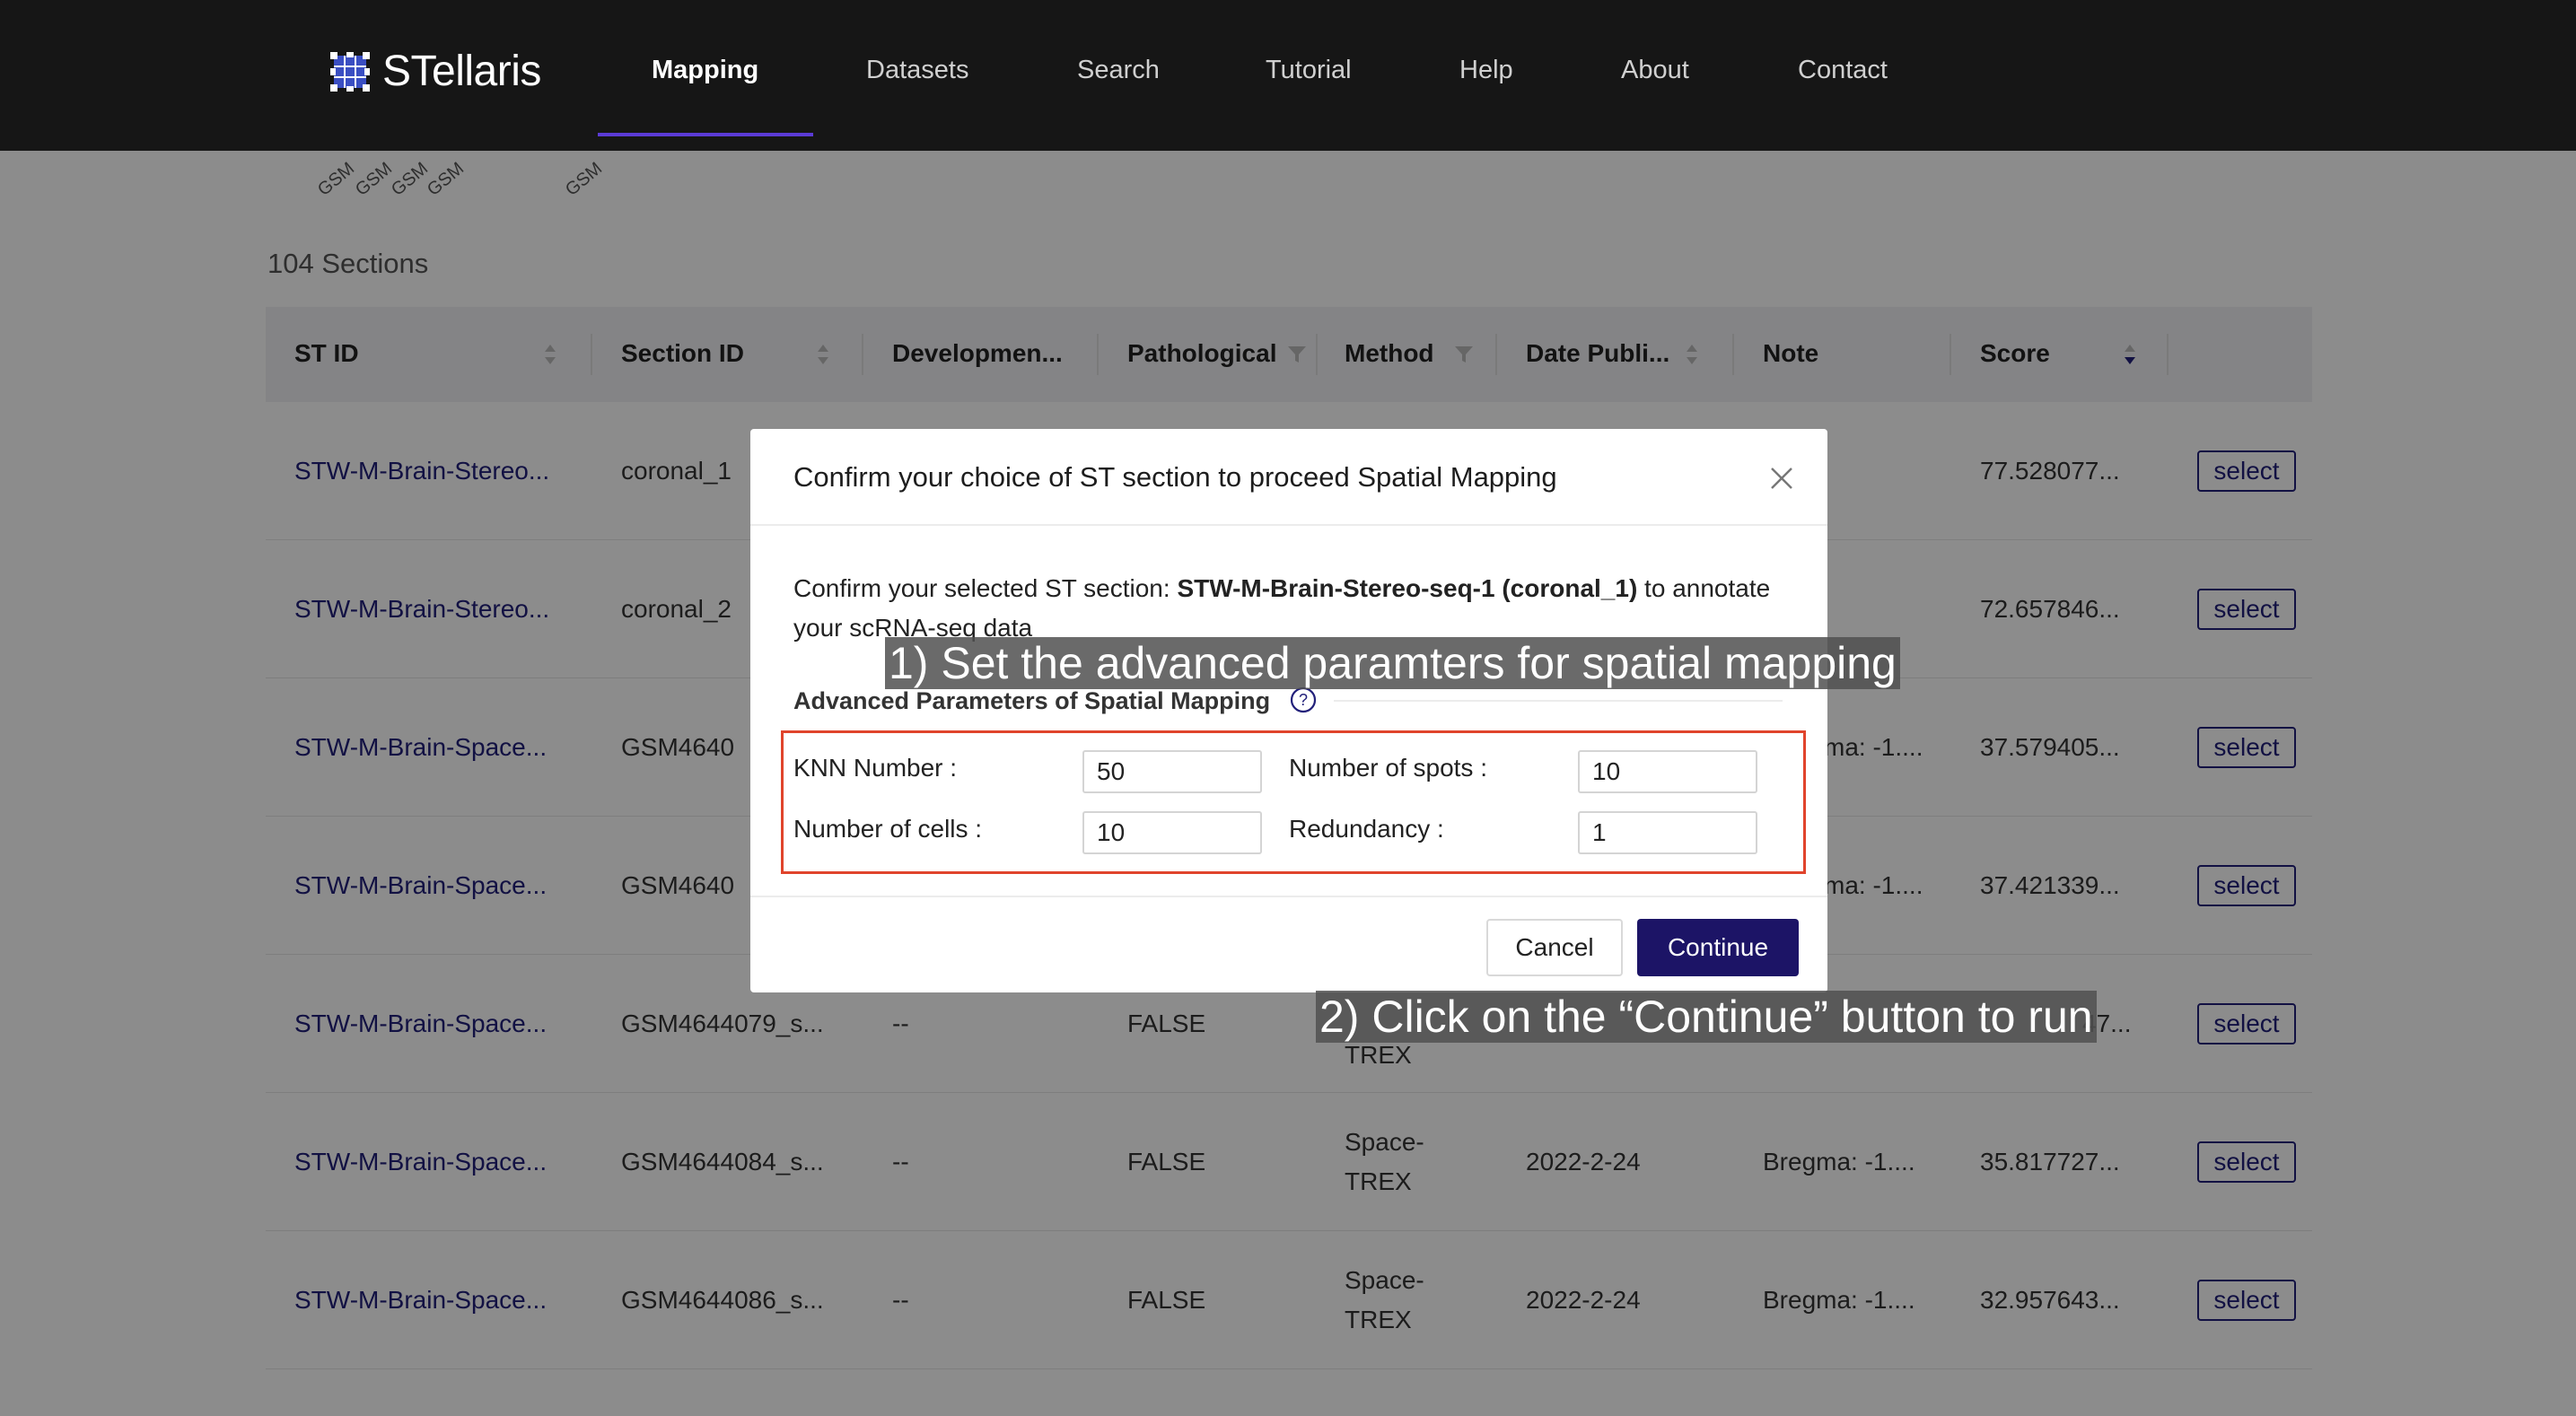 This screenshot has width=2576, height=1416. Describe the element at coordinates (1032, 700) in the screenshot. I see `advanced-params-title: Advanced Parameters of Spatial Mapping` at that location.